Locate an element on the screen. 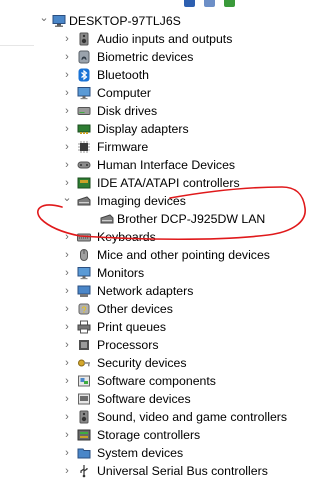 The width and height of the screenshot is (320, 485). tree-item-universal-serial-bus-controllers: › Universal Serial Bus controllers is located at coordinates (175, 471).